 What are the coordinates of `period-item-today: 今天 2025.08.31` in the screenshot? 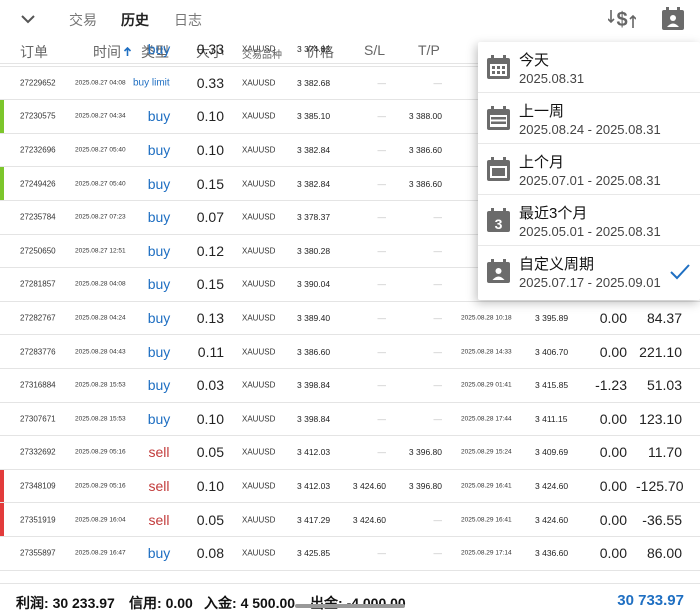 It's located at (589, 67).